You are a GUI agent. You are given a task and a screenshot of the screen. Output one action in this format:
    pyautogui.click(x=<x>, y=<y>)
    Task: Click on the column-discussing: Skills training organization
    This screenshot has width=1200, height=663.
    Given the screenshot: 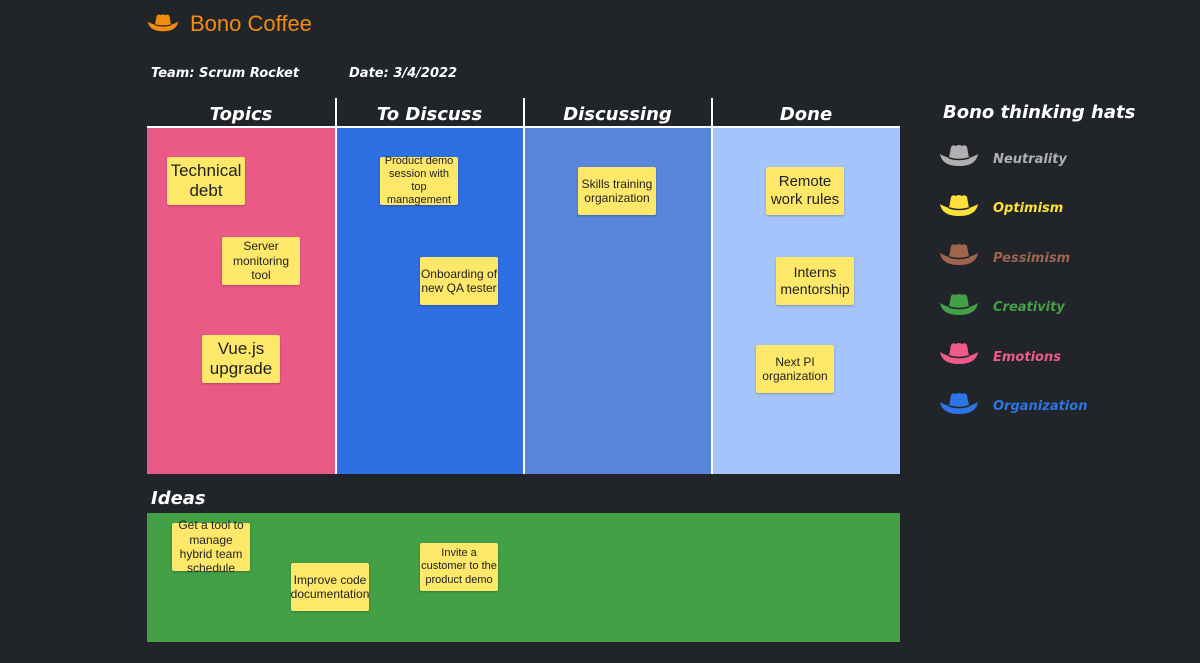 What is the action you would take?
    pyautogui.click(x=618, y=301)
    